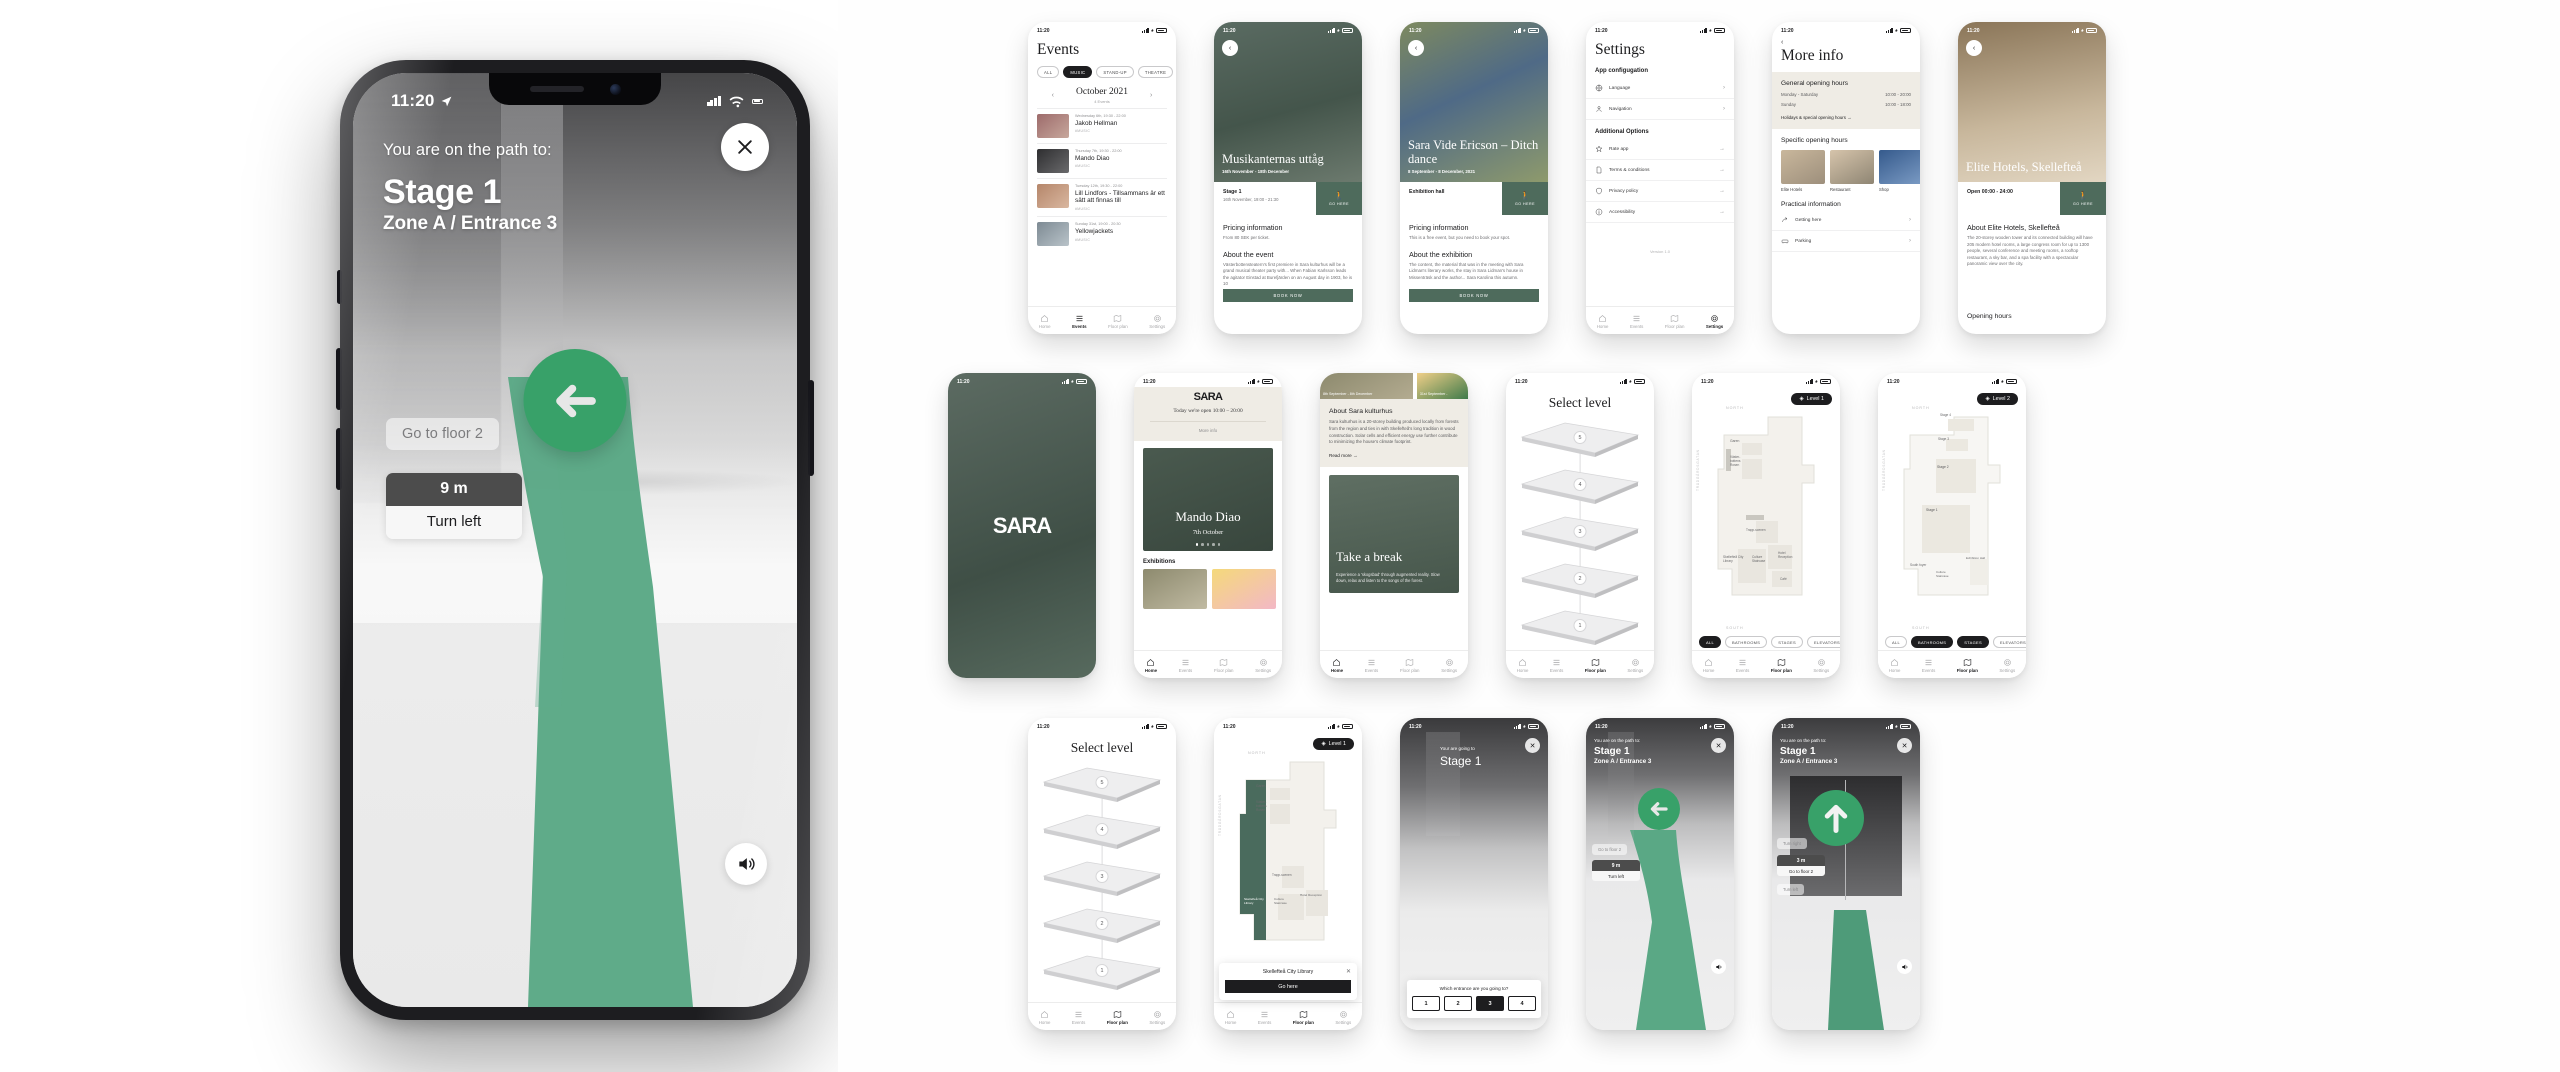 The image size is (2560, 1072). Describe the element at coordinates (1053, 95) in the screenshot. I see `prev-month-icon: ‹` at that location.